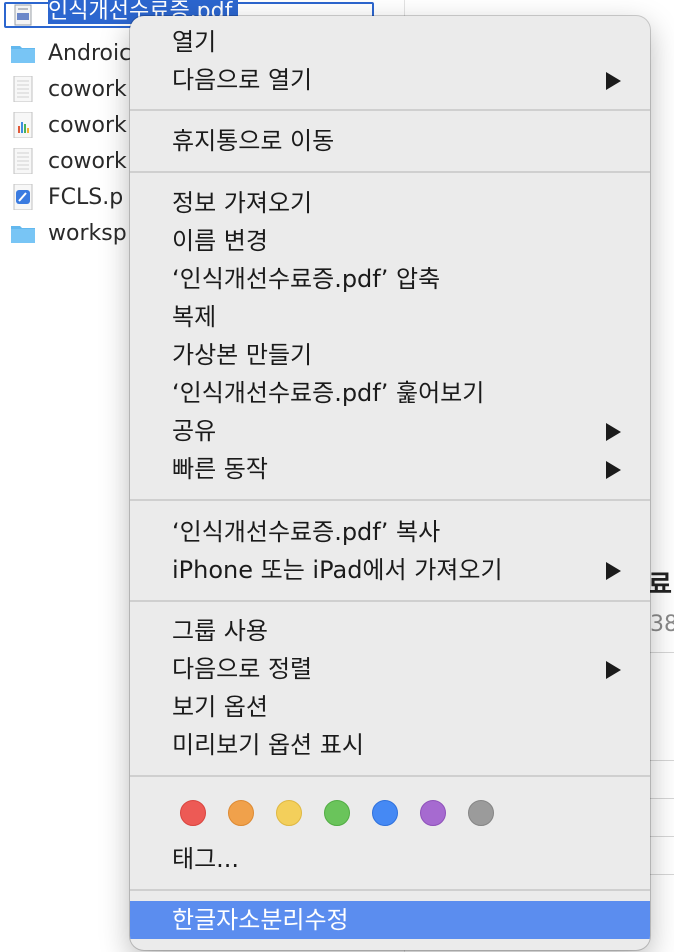 This screenshot has height=952, width=674. What do you see at coordinates (390, 80) in the screenshot?
I see `menu-item-open-with: 다음으로 열기` at bounding box center [390, 80].